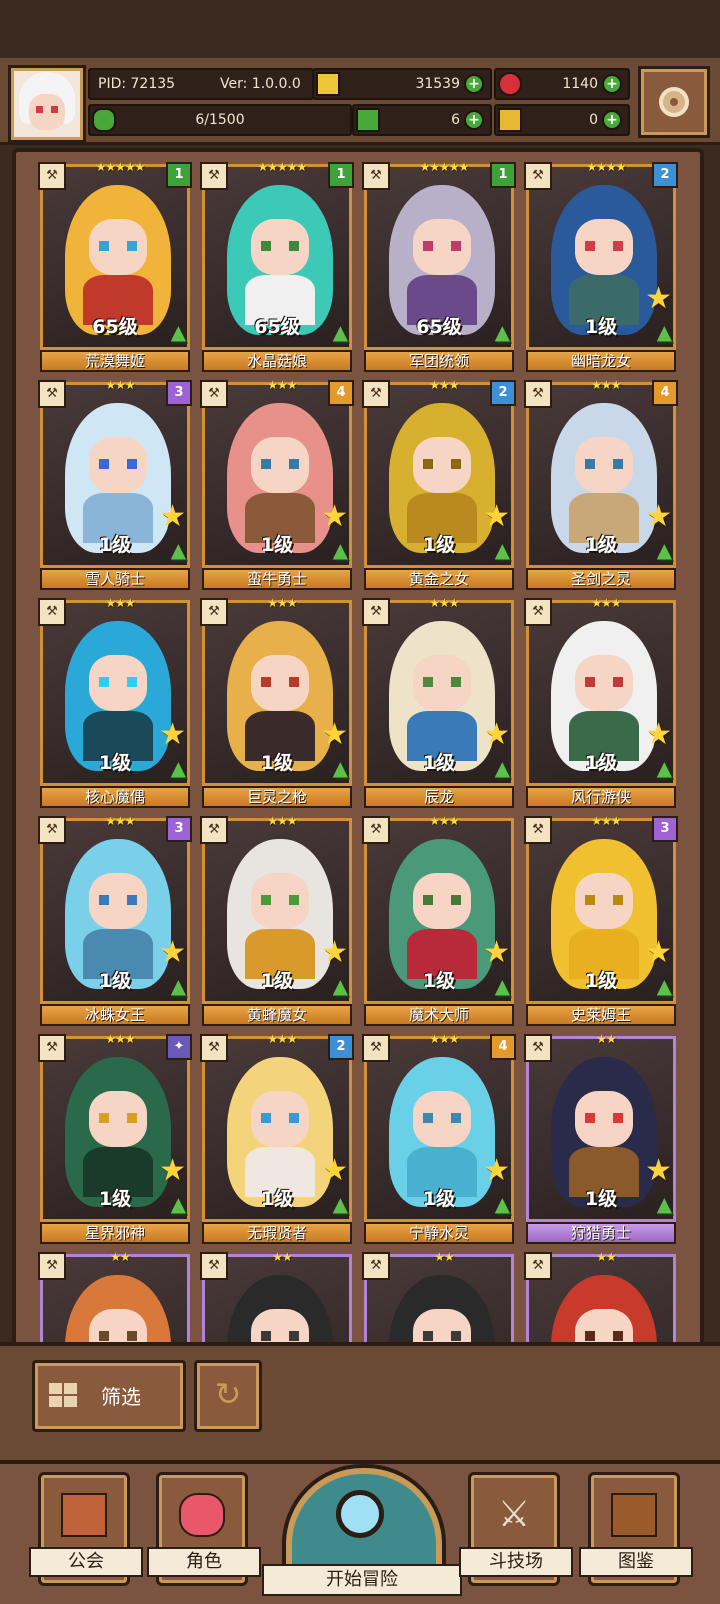  What do you see at coordinates (439, 1138) in the screenshot?
I see `character-card: ⚒ ★★★ 4 1级 ★ ▲ 宁静水灵` at bounding box center [439, 1138].